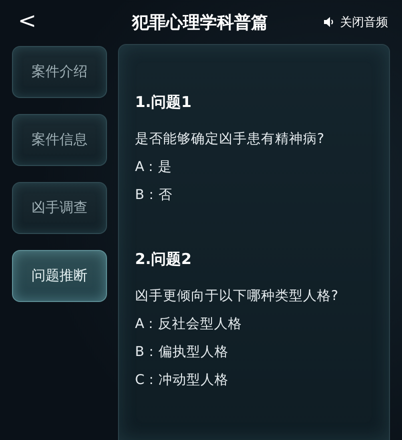 Image resolution: width=402 pixels, height=440 pixels. Describe the element at coordinates (254, 195) in the screenshot. I see `answer-option: B：否` at that location.